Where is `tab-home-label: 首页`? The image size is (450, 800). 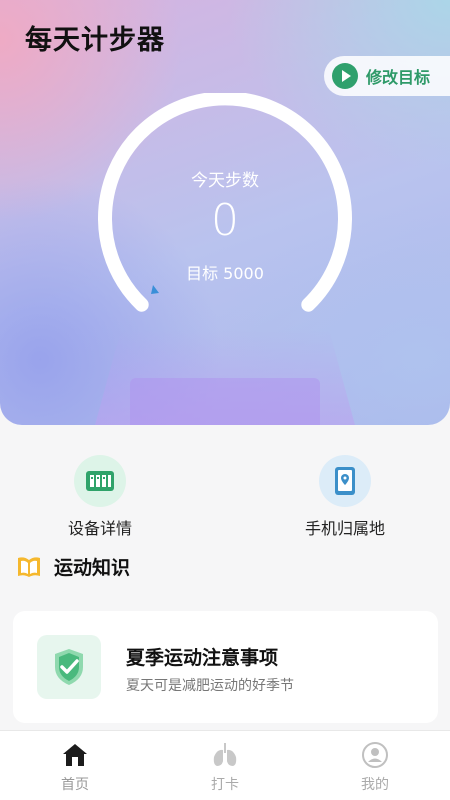
tab-home-label: 首页 is located at coordinates (75, 785).